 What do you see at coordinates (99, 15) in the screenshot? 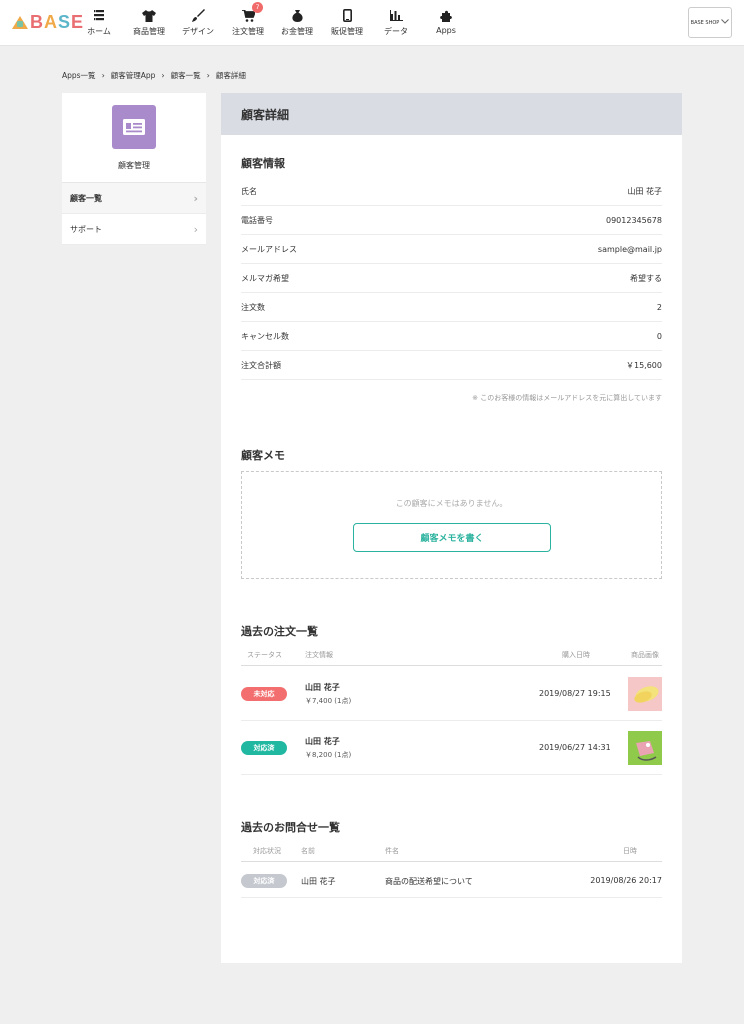
I see `home-list-icon` at bounding box center [99, 15].